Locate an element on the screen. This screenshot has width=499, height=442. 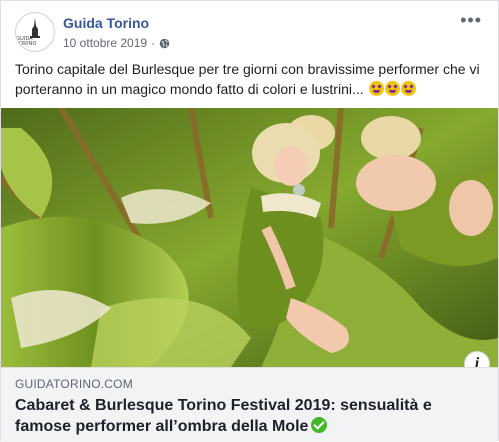
post-date: 10 ottobre 2019 is located at coordinates (105, 43).